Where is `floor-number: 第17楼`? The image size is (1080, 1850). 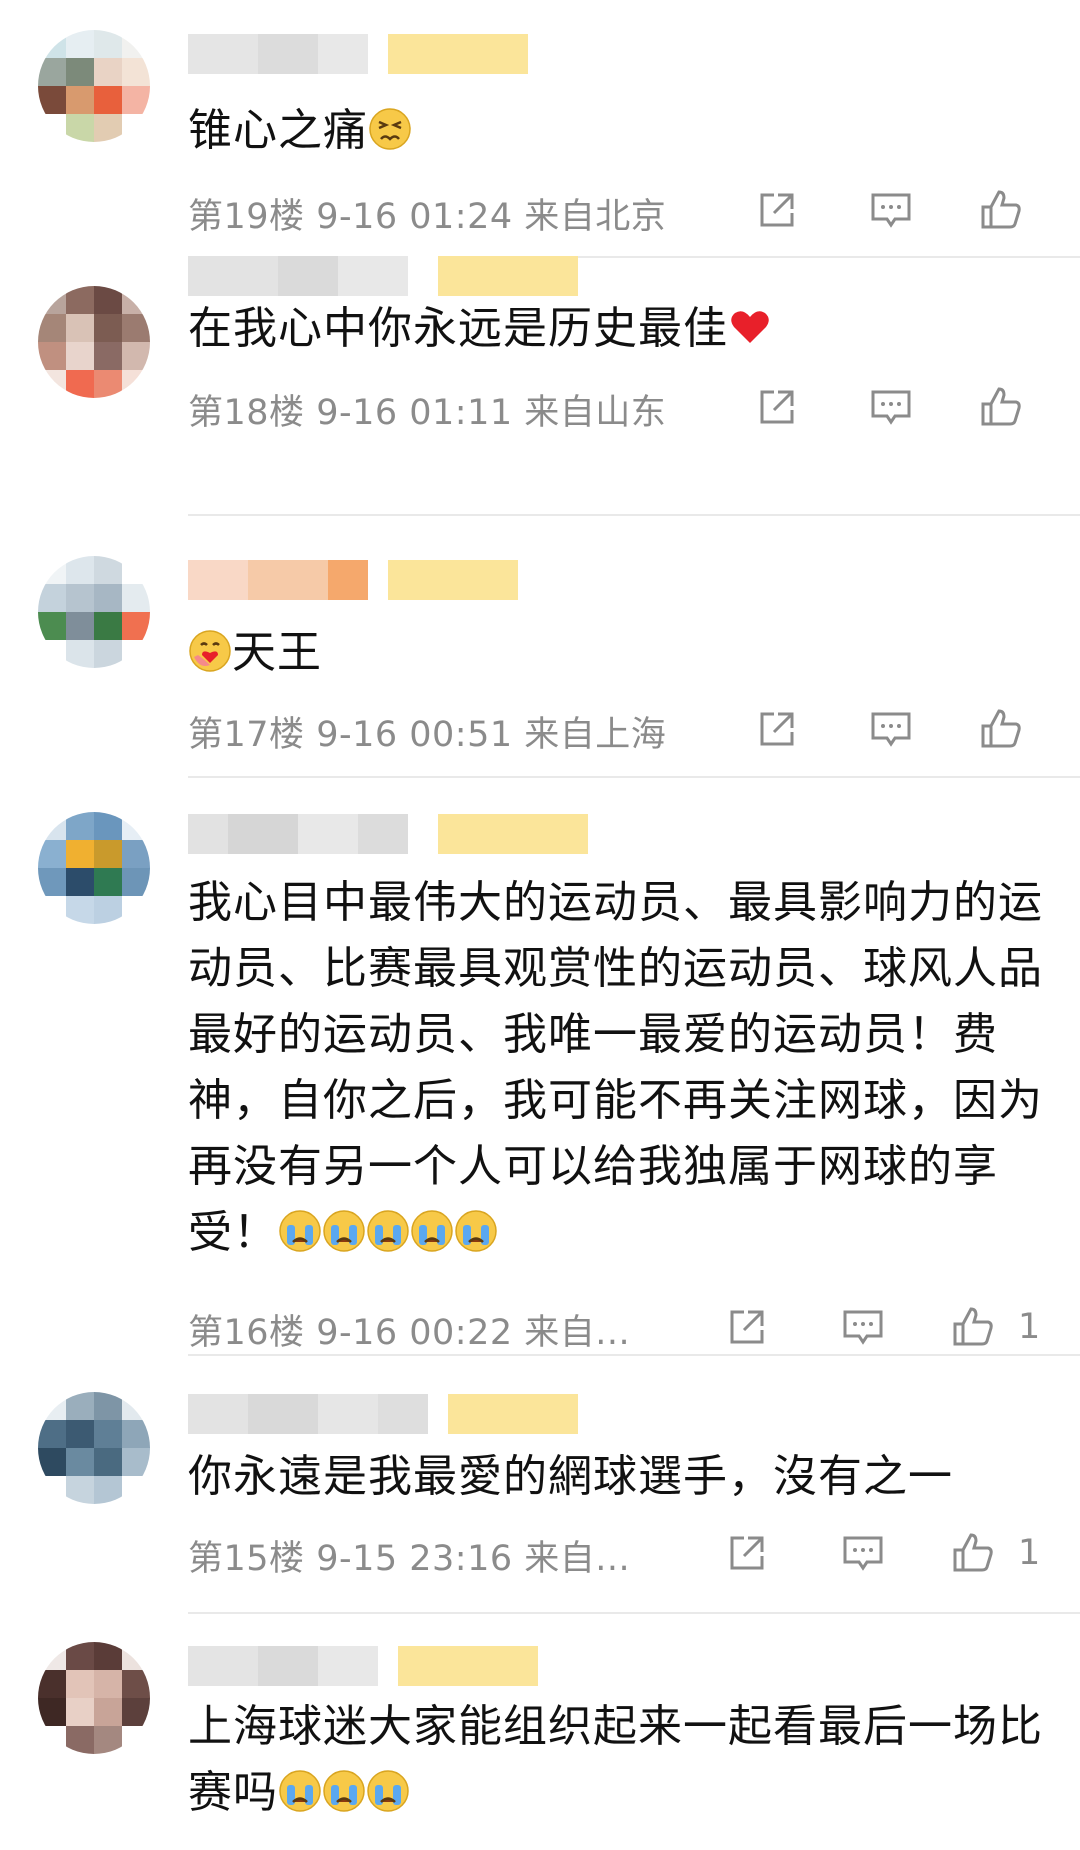
floor-number: 第17楼 is located at coordinates (246, 735).